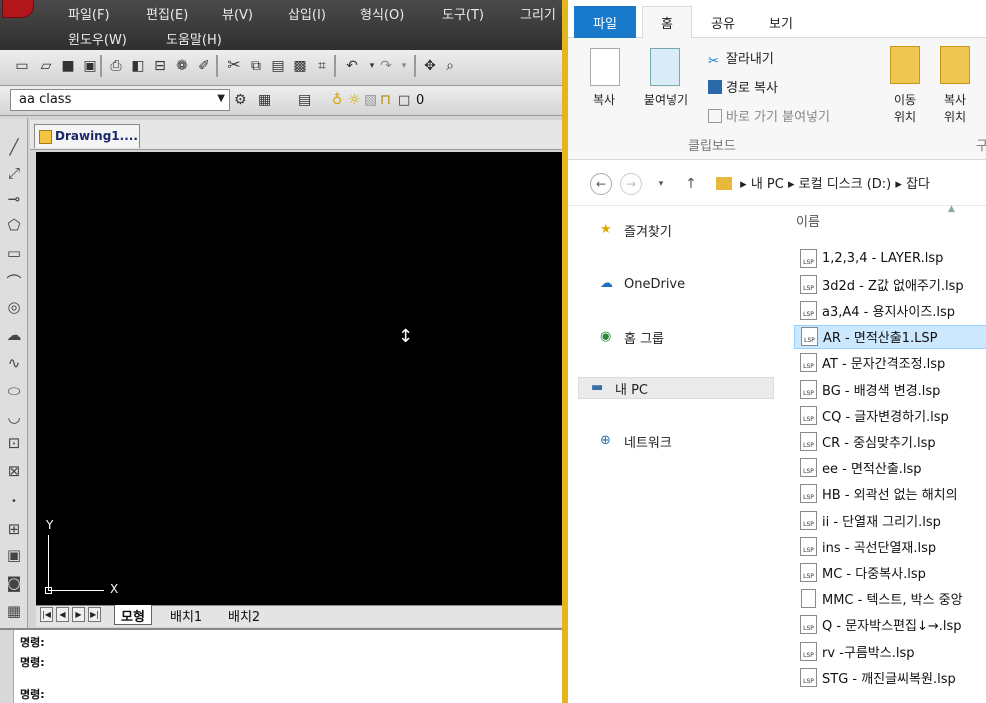  I want to click on first-tab-icon: |◀, so click(46, 614).